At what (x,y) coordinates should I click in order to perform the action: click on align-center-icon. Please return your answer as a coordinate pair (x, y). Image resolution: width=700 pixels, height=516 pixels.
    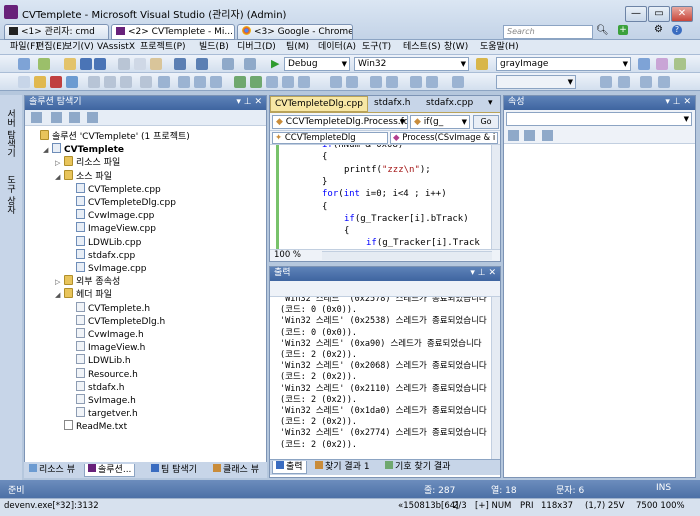
    Looking at the image, I should click on (288, 82).